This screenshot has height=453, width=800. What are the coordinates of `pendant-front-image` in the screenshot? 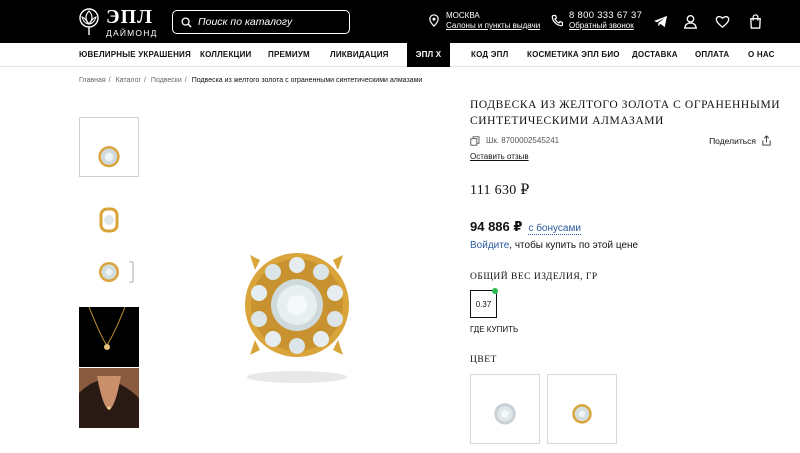 It's located at (109, 157).